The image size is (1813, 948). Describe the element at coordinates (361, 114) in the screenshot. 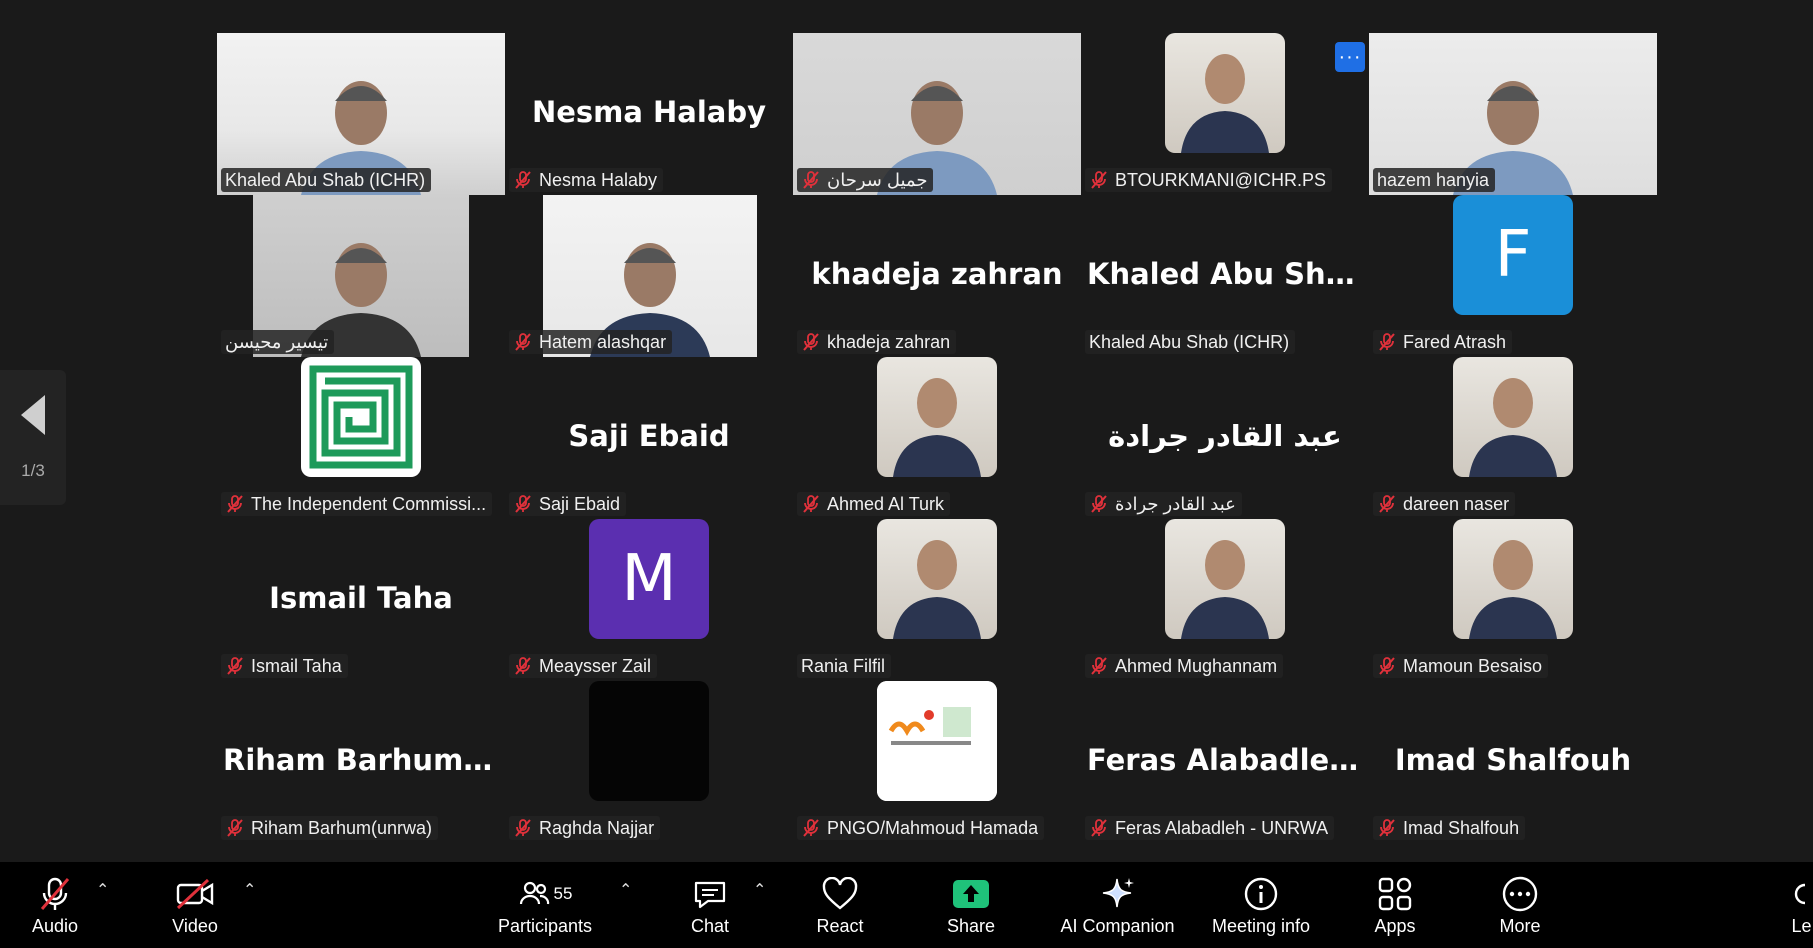

I see `participant-tile: Khaled Abu Shab (ICHR)` at that location.